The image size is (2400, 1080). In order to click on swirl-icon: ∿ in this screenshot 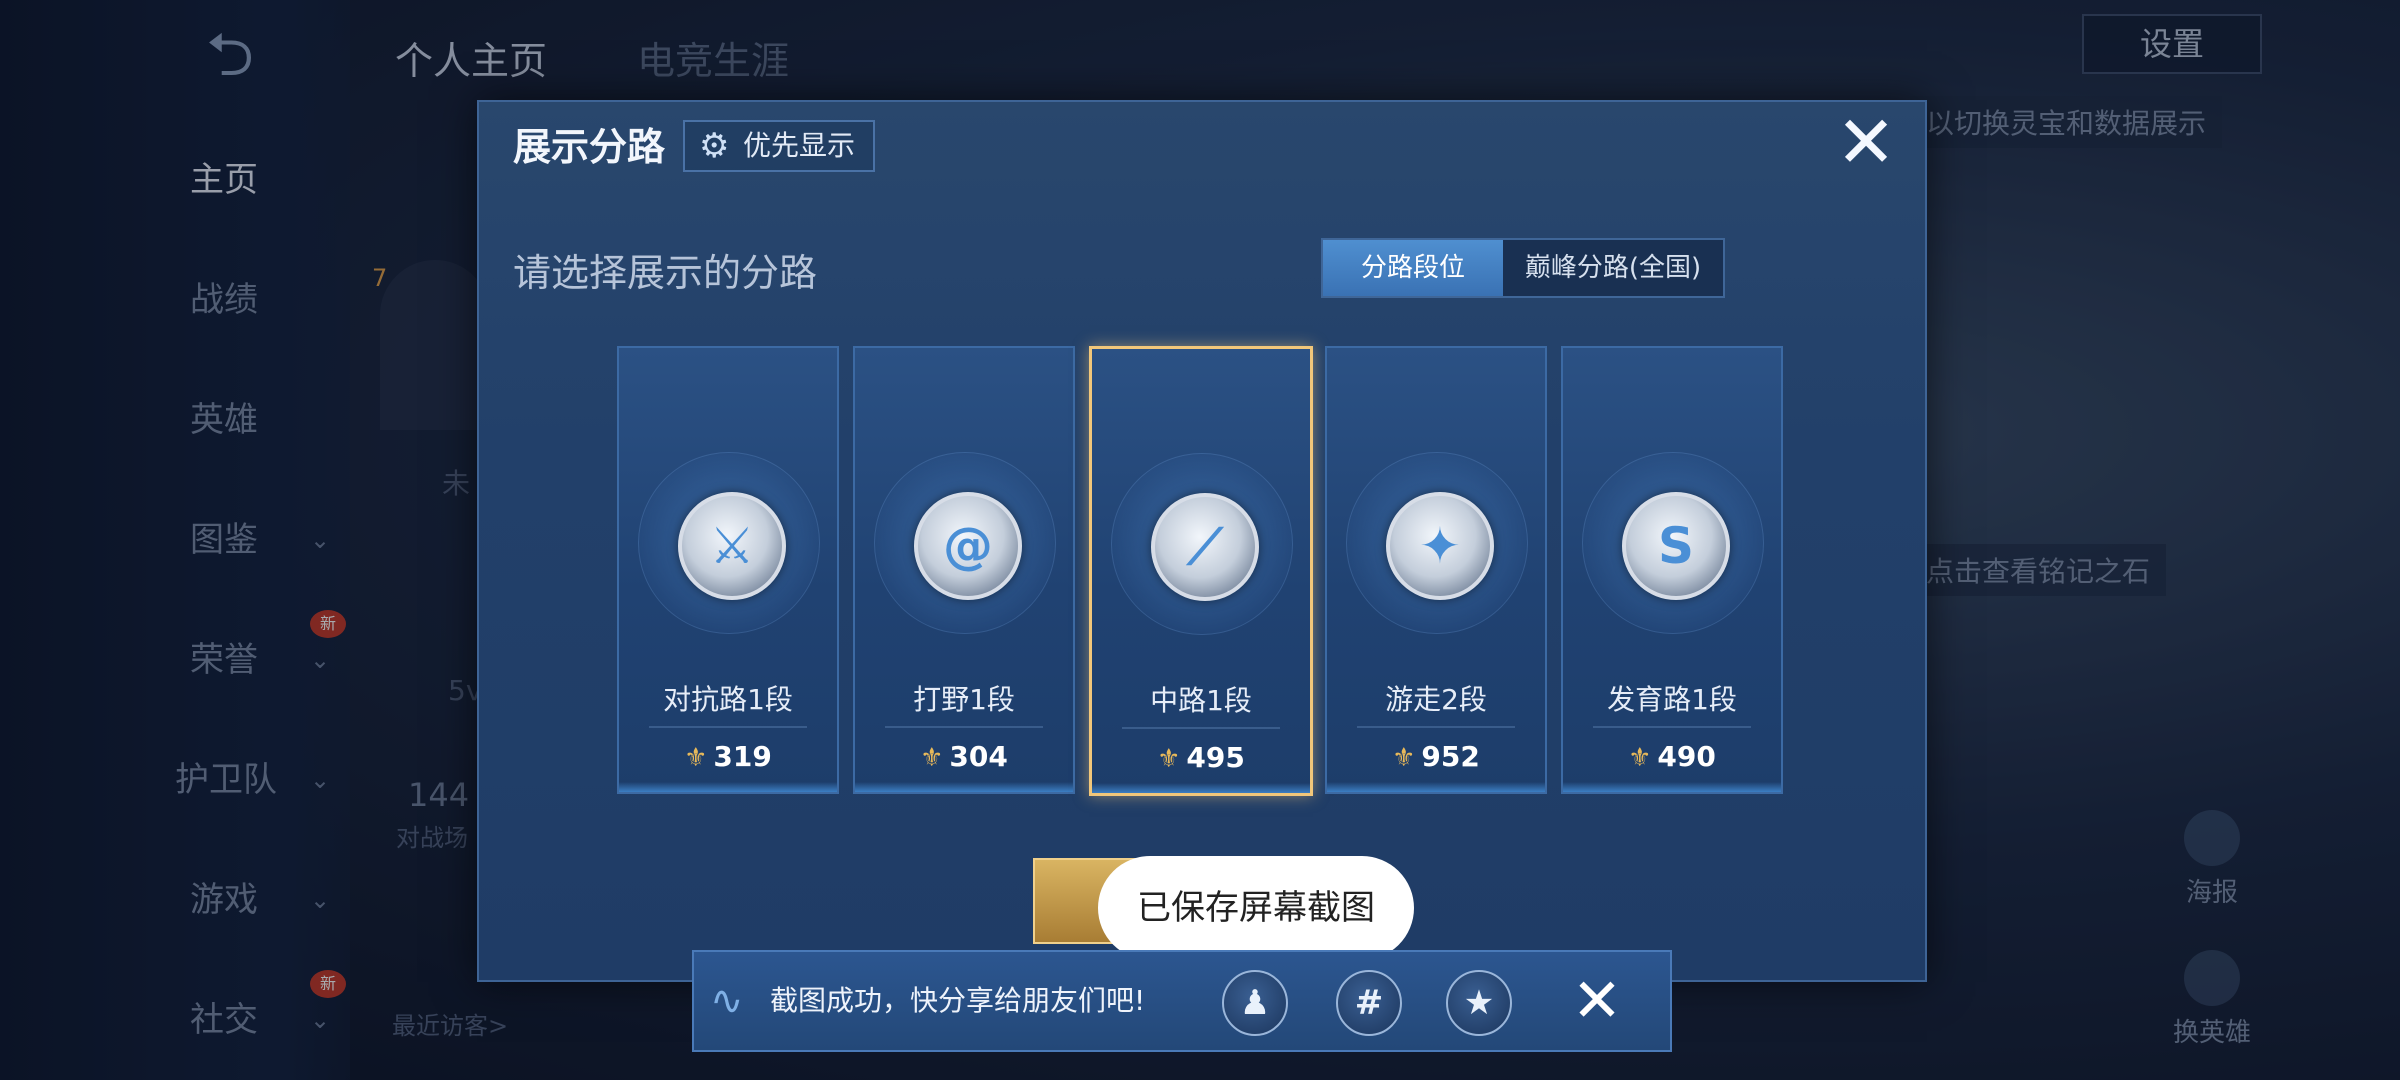, I will do `click(727, 1001)`.